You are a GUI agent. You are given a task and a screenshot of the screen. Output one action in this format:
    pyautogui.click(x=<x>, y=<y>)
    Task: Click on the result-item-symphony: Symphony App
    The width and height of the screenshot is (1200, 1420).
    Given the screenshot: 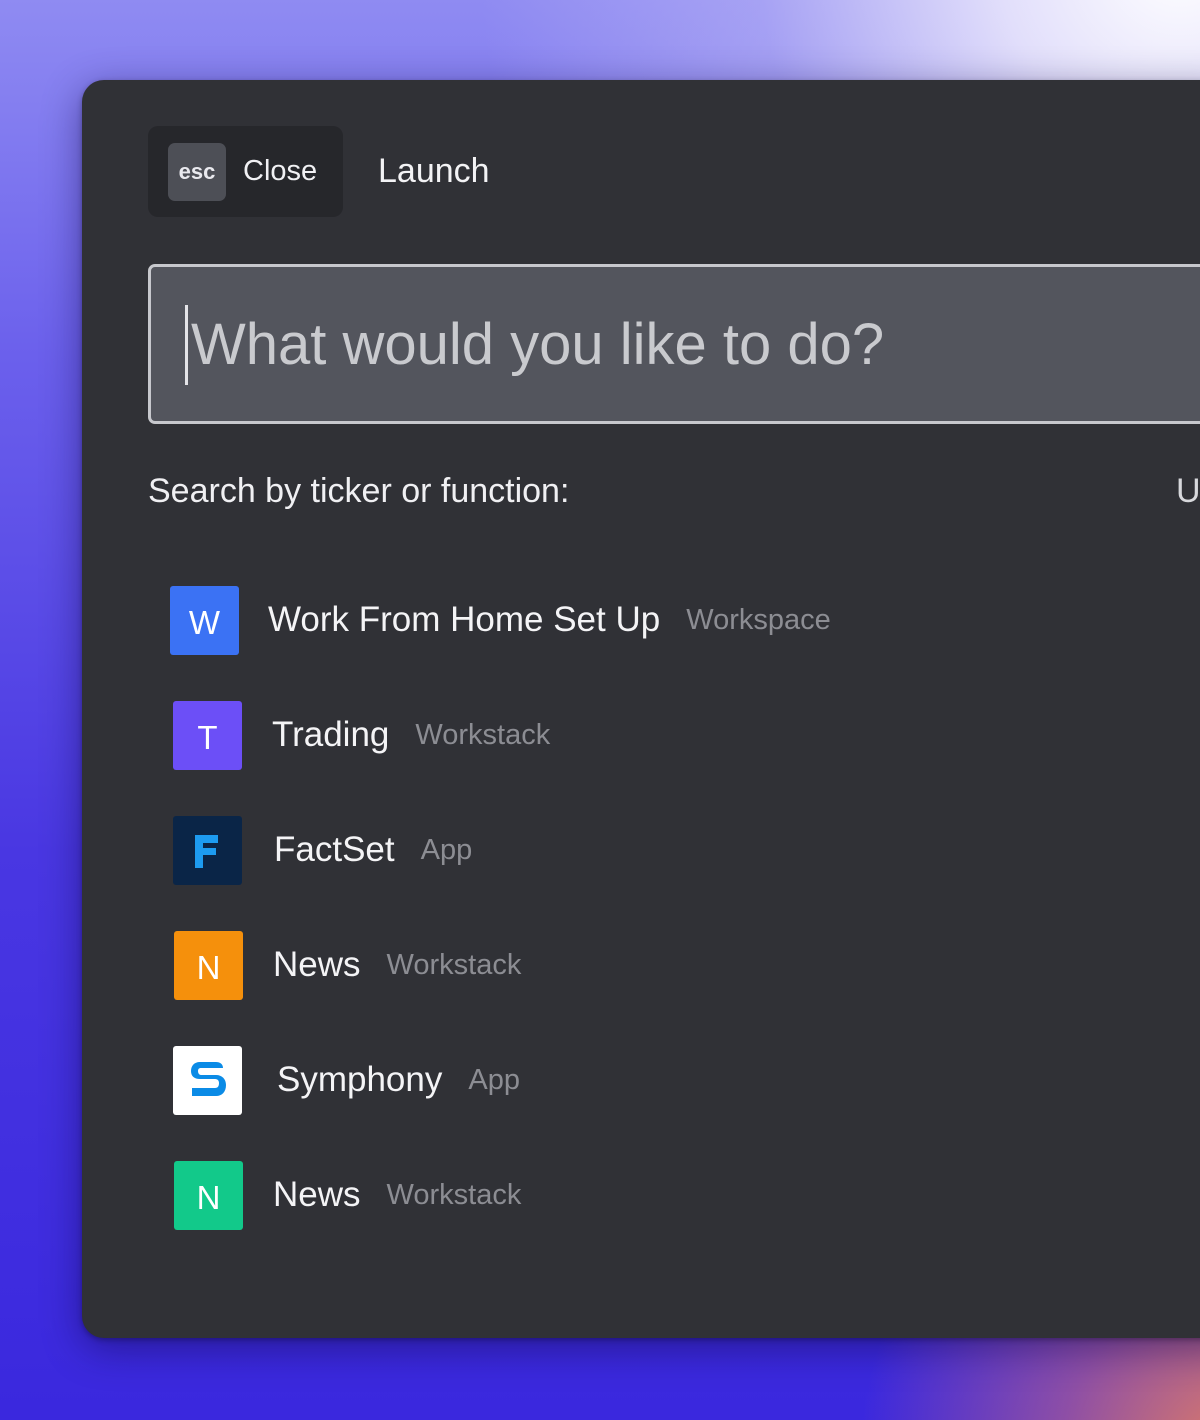 What is the action you would take?
    pyautogui.click(x=346, y=1080)
    